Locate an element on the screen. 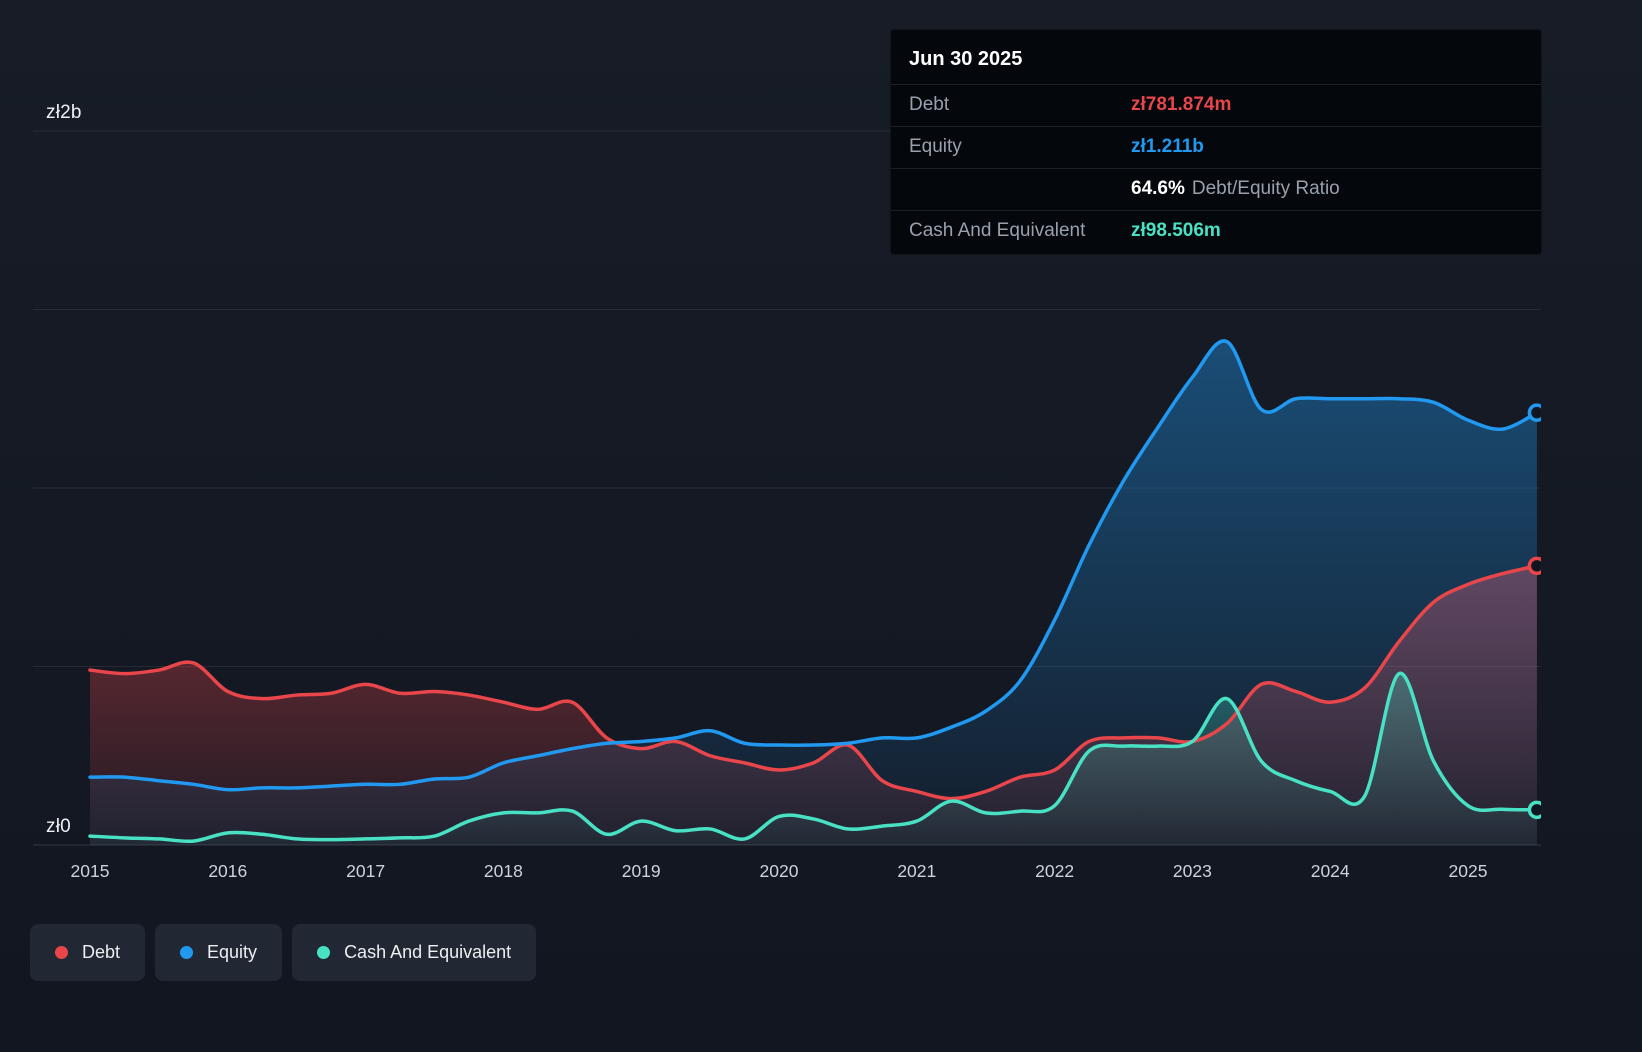  legend: Debt Equity Cash And Equivalent is located at coordinates (283, 952).